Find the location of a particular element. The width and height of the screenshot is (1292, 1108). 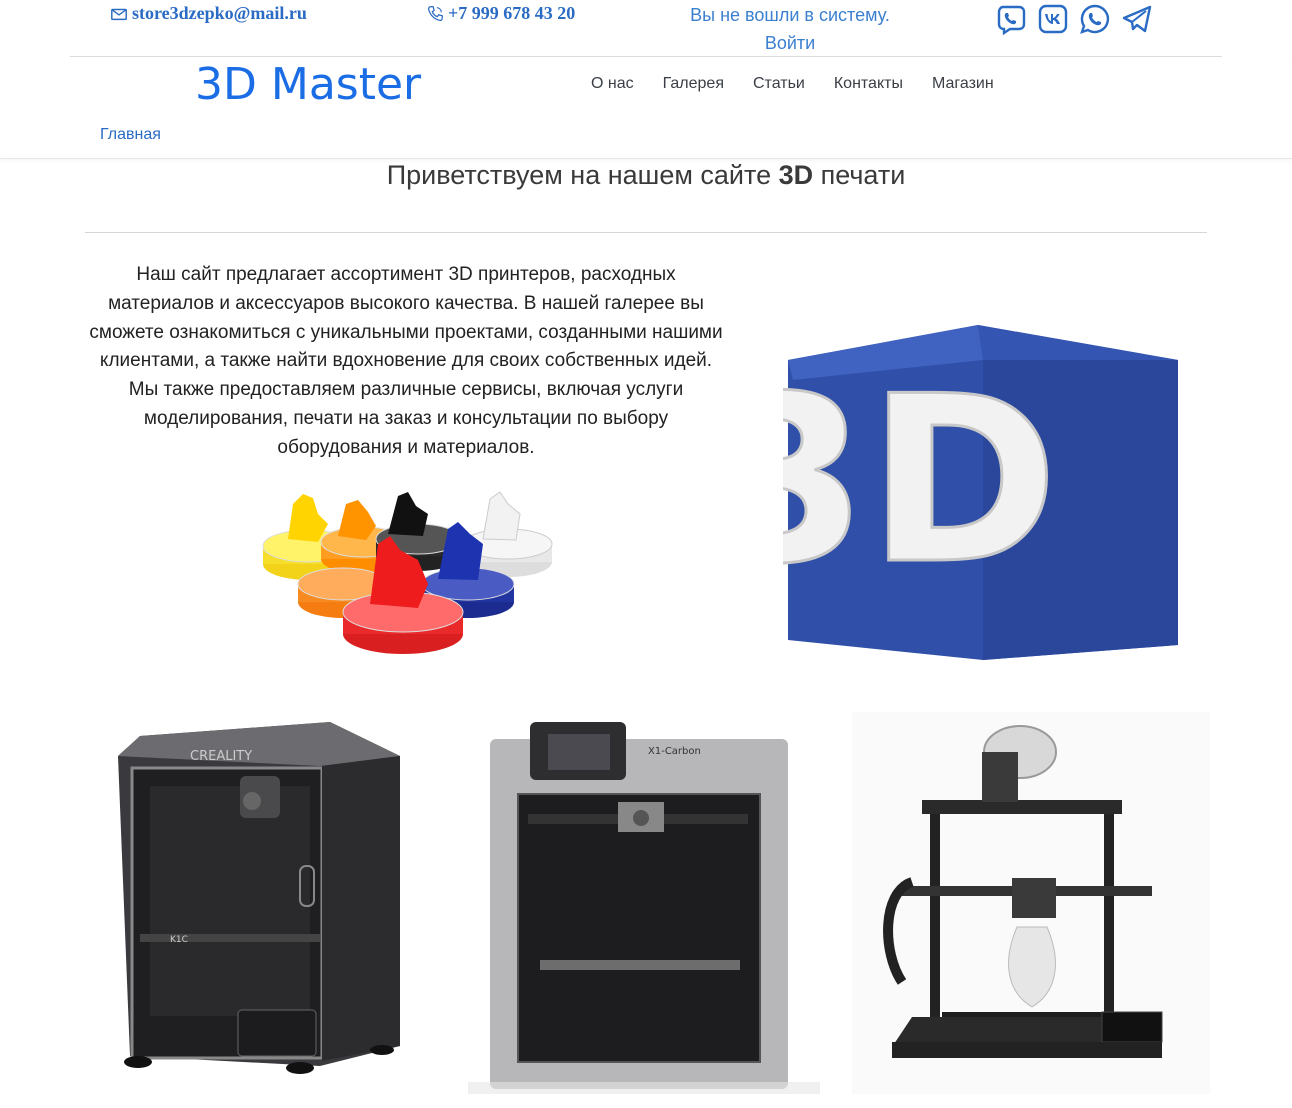

nav-item-articles: Статьи is located at coordinates (779, 84).